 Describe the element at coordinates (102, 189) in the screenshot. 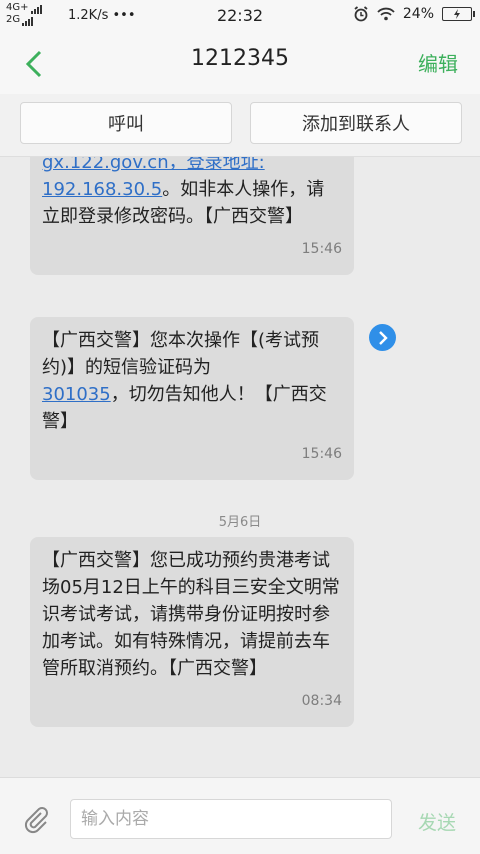

I see `message-link: 192.168.30.5` at that location.